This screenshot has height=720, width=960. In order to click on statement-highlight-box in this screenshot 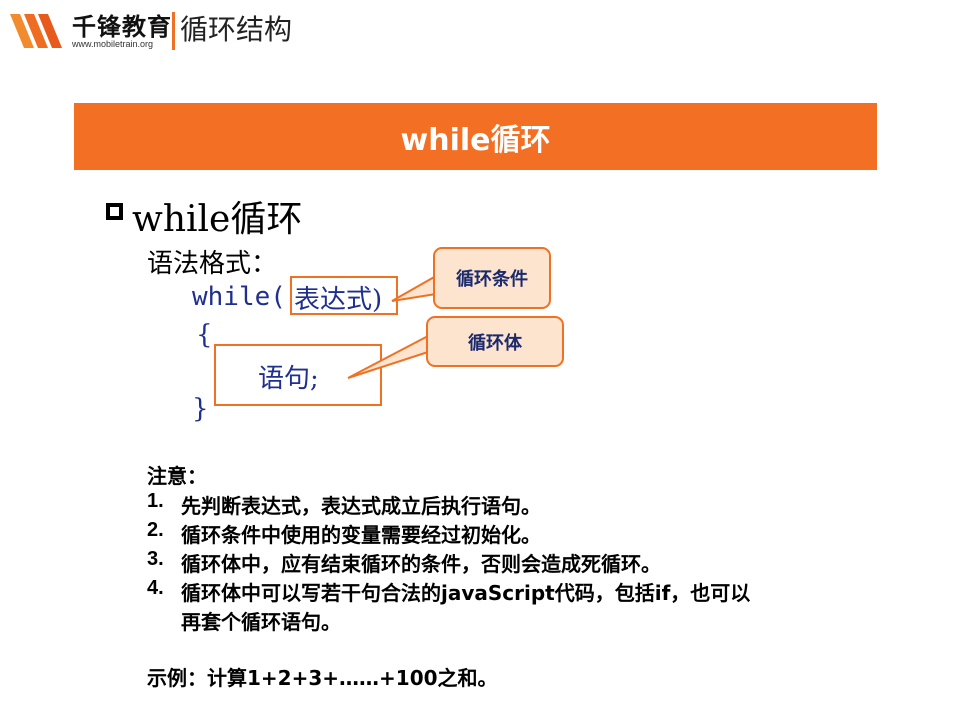, I will do `click(298, 375)`.